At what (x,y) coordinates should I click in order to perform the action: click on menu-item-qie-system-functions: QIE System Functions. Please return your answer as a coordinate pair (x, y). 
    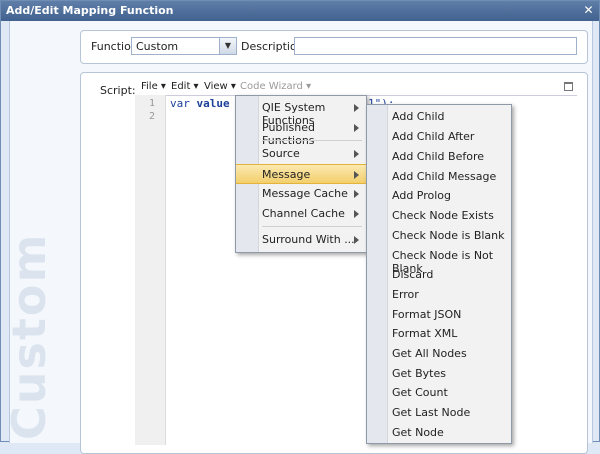
    Looking at the image, I should click on (301, 112).